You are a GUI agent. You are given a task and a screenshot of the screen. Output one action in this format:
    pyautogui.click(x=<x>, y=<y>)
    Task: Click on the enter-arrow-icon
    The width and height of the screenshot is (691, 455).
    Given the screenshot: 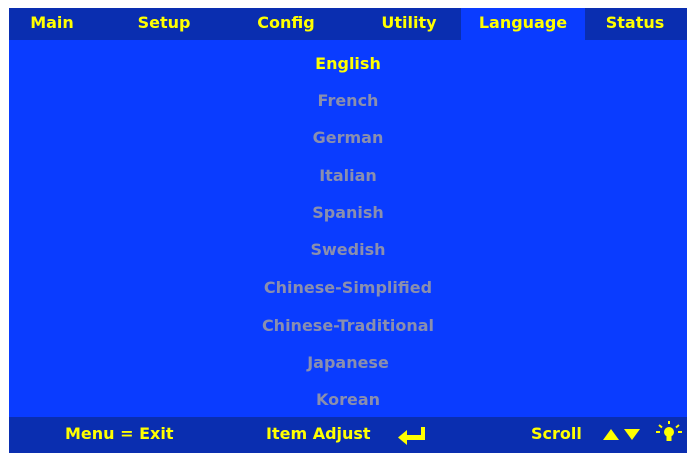 What is the action you would take?
    pyautogui.click(x=411, y=436)
    